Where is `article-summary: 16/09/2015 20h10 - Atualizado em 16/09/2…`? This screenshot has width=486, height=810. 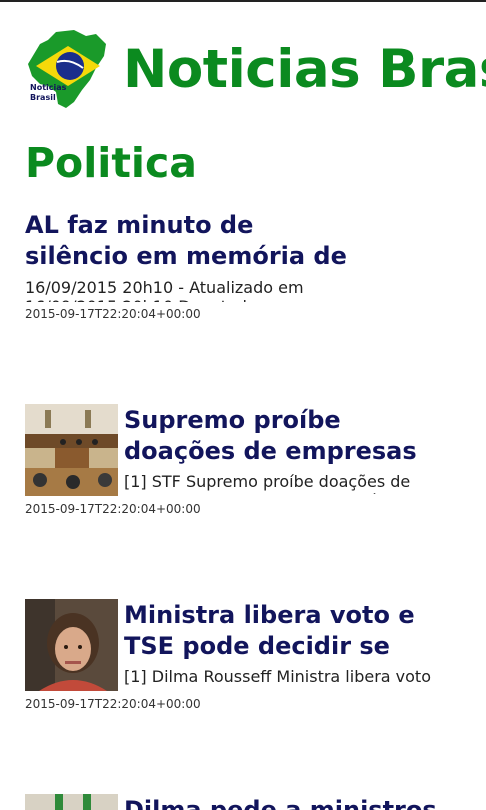
article-summary: 16/09/2015 20h10 - Atualizado em 16/09/2… is located at coordinates (164, 290).